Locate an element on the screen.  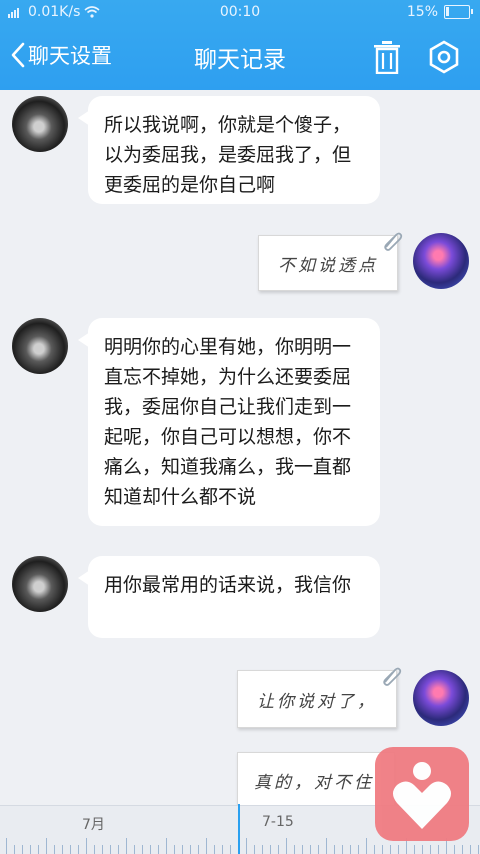
timeline-cursor is located at coordinates (239, 829).